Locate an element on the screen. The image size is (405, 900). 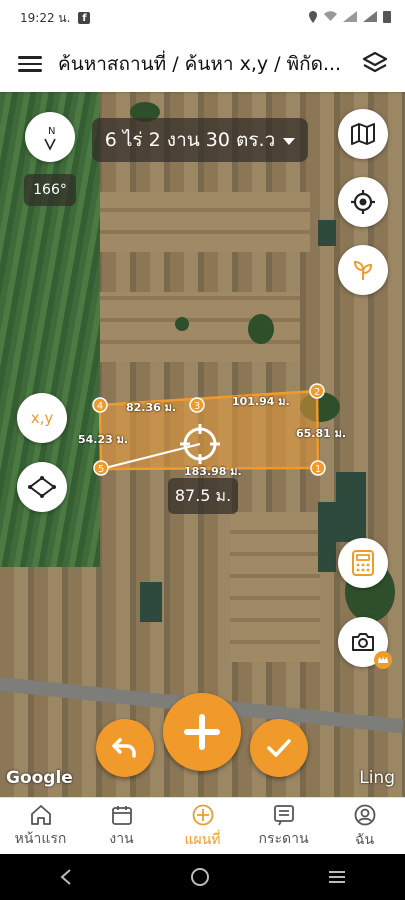
plus-icon is located at coordinates (202, 732).